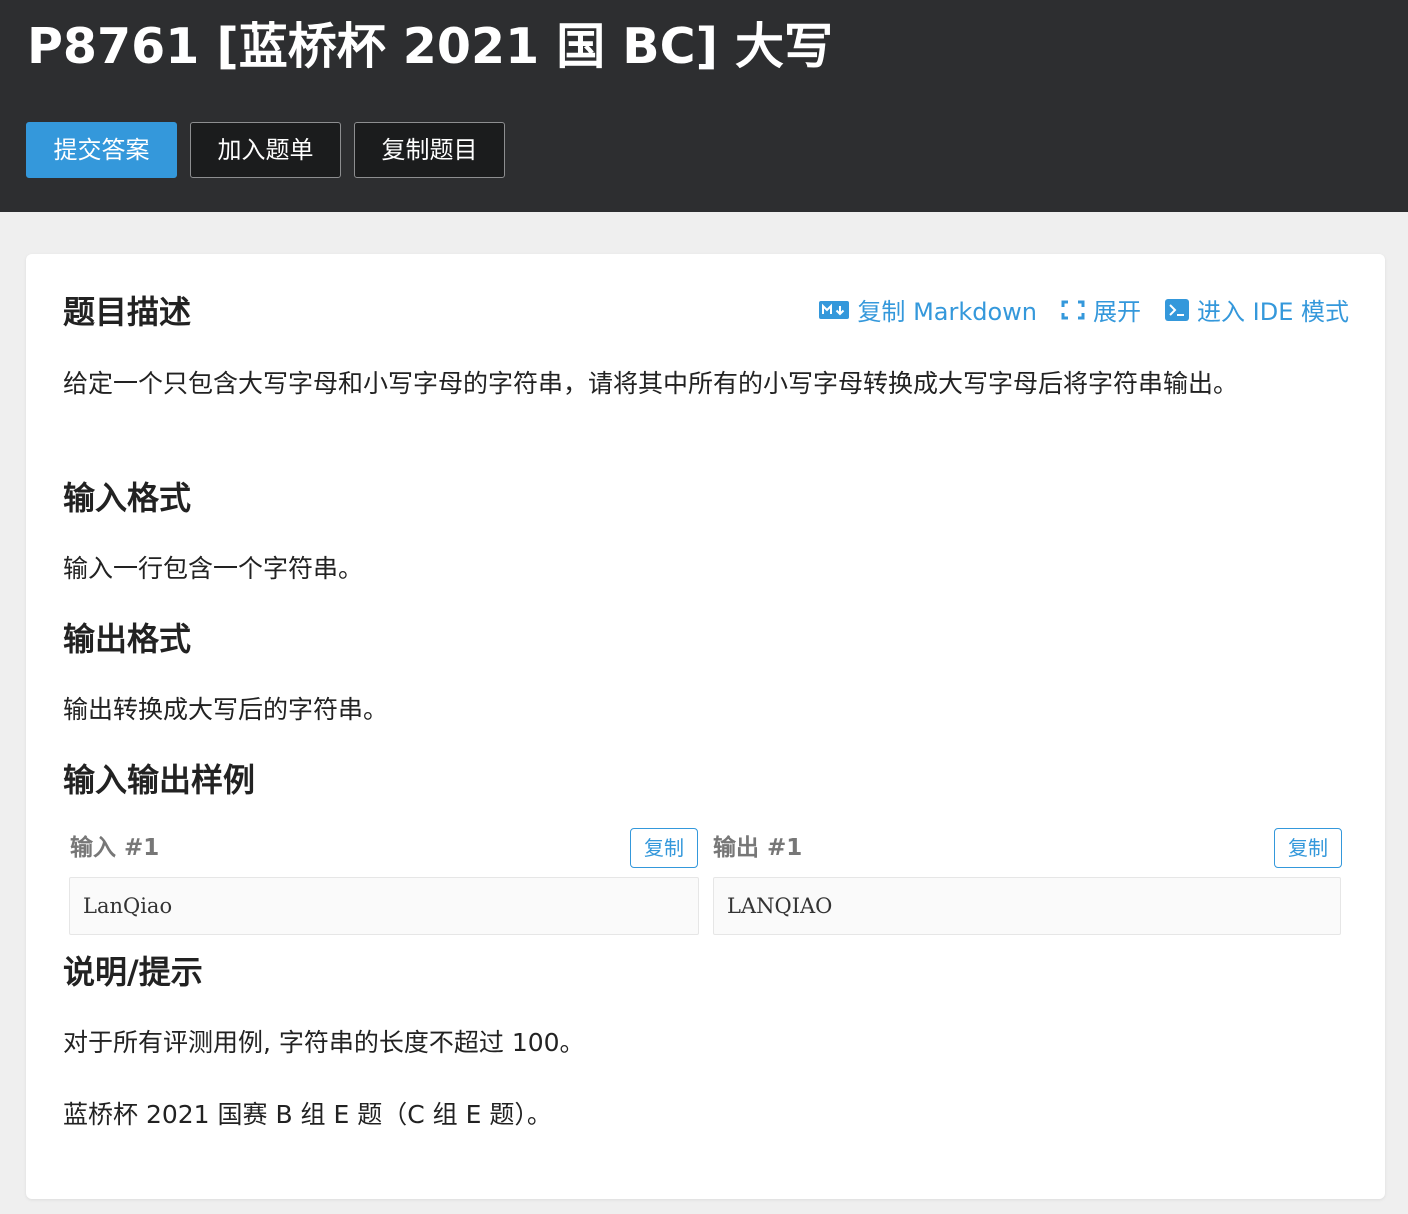 The width and height of the screenshot is (1408, 1214). What do you see at coordinates (115, 848) in the screenshot?
I see `sample-input-label: 输入 #1` at bounding box center [115, 848].